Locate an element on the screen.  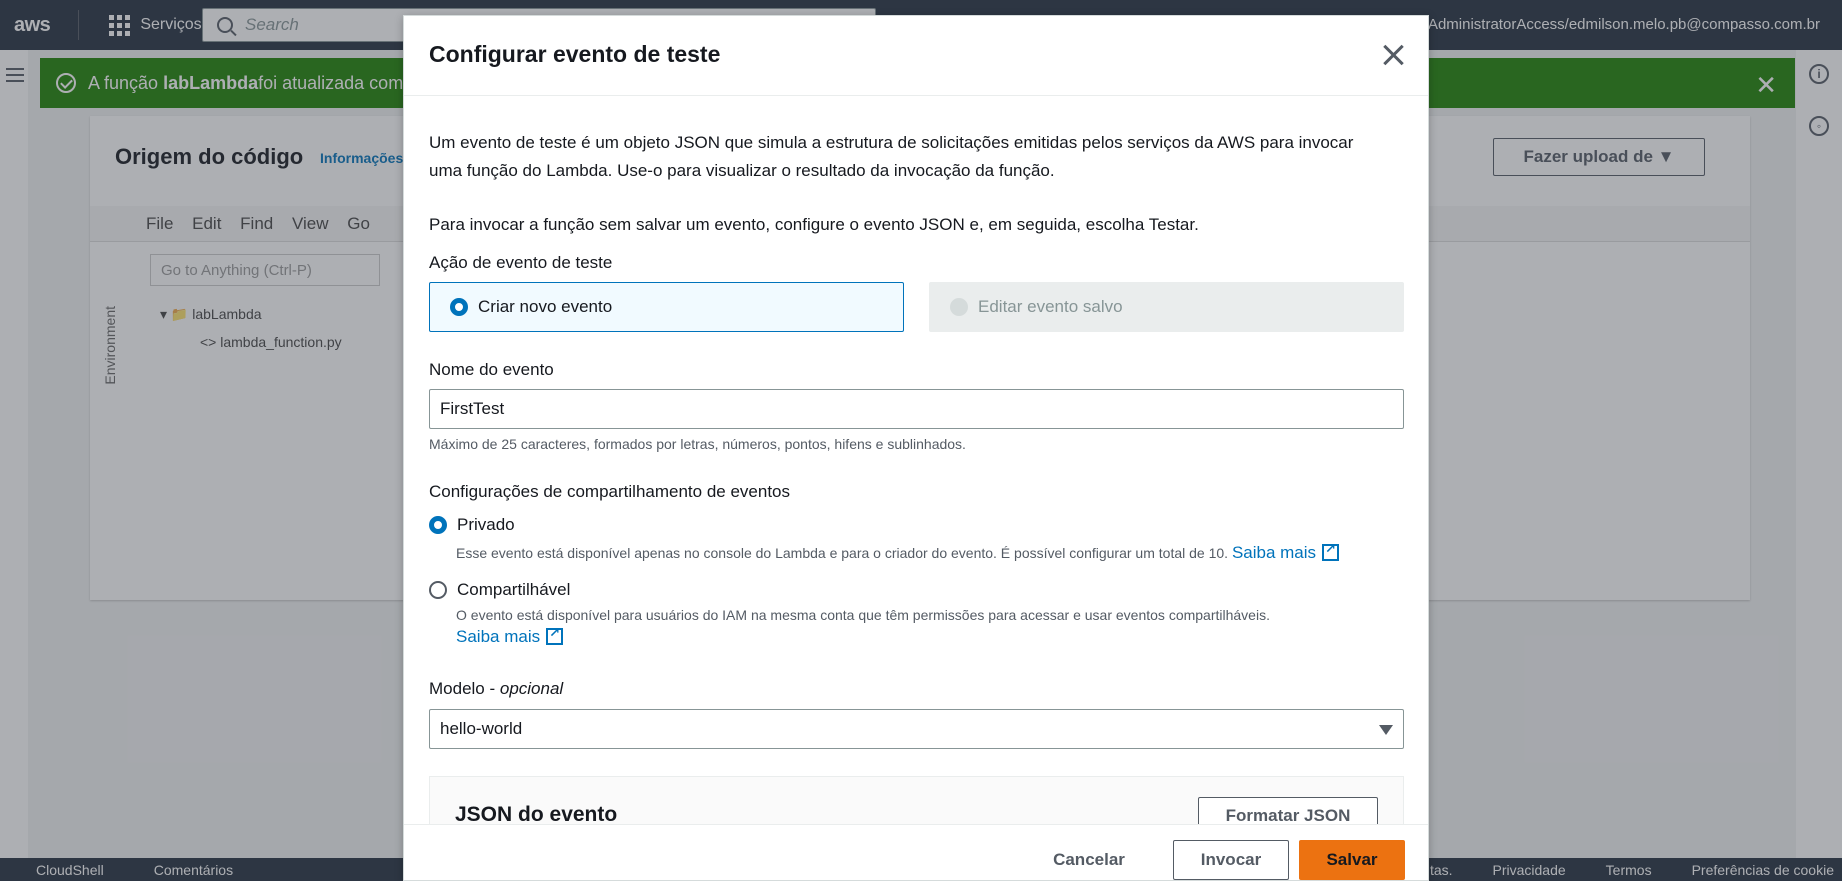
learn-more-link-2: Saiba mais is located at coordinates (510, 636).